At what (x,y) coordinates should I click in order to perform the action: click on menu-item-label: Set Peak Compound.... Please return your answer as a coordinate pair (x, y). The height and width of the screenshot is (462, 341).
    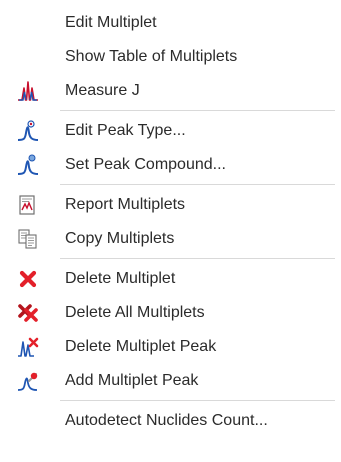
    Looking at the image, I should click on (145, 164).